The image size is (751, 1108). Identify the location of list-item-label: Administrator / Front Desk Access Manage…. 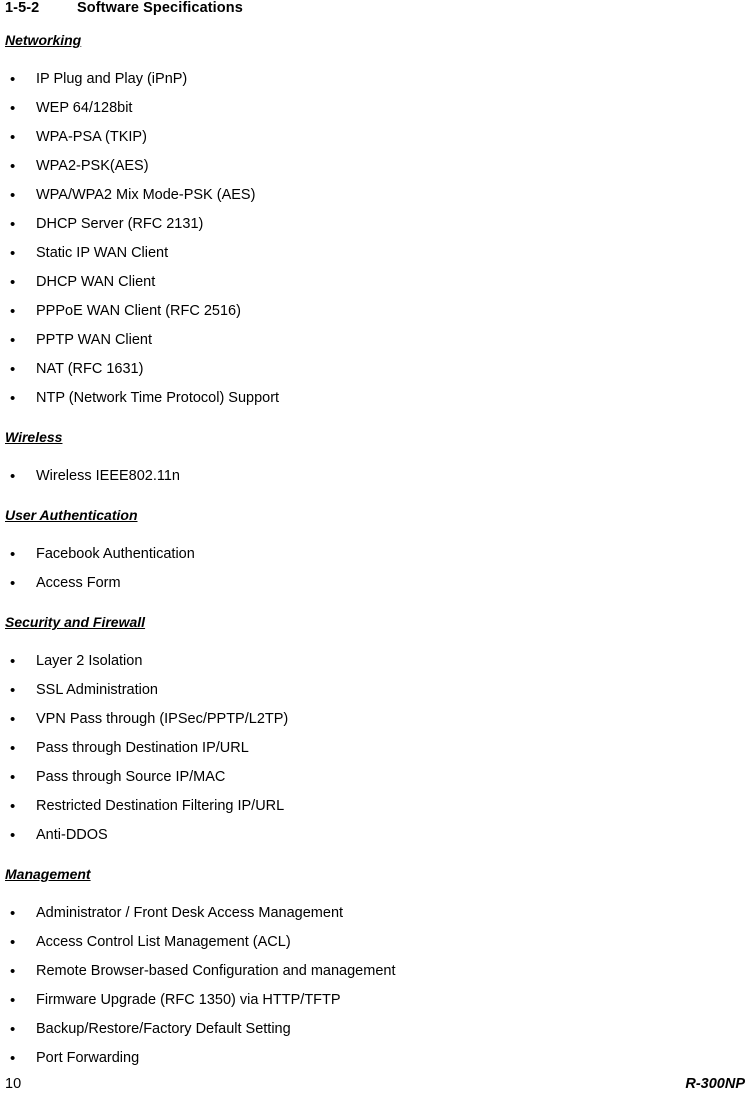
(190, 913).